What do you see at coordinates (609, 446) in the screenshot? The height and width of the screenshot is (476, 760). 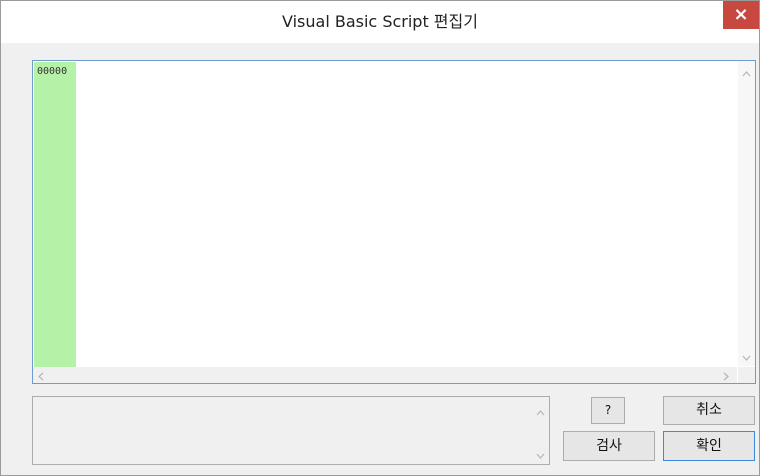 I see `check-button: 검사` at bounding box center [609, 446].